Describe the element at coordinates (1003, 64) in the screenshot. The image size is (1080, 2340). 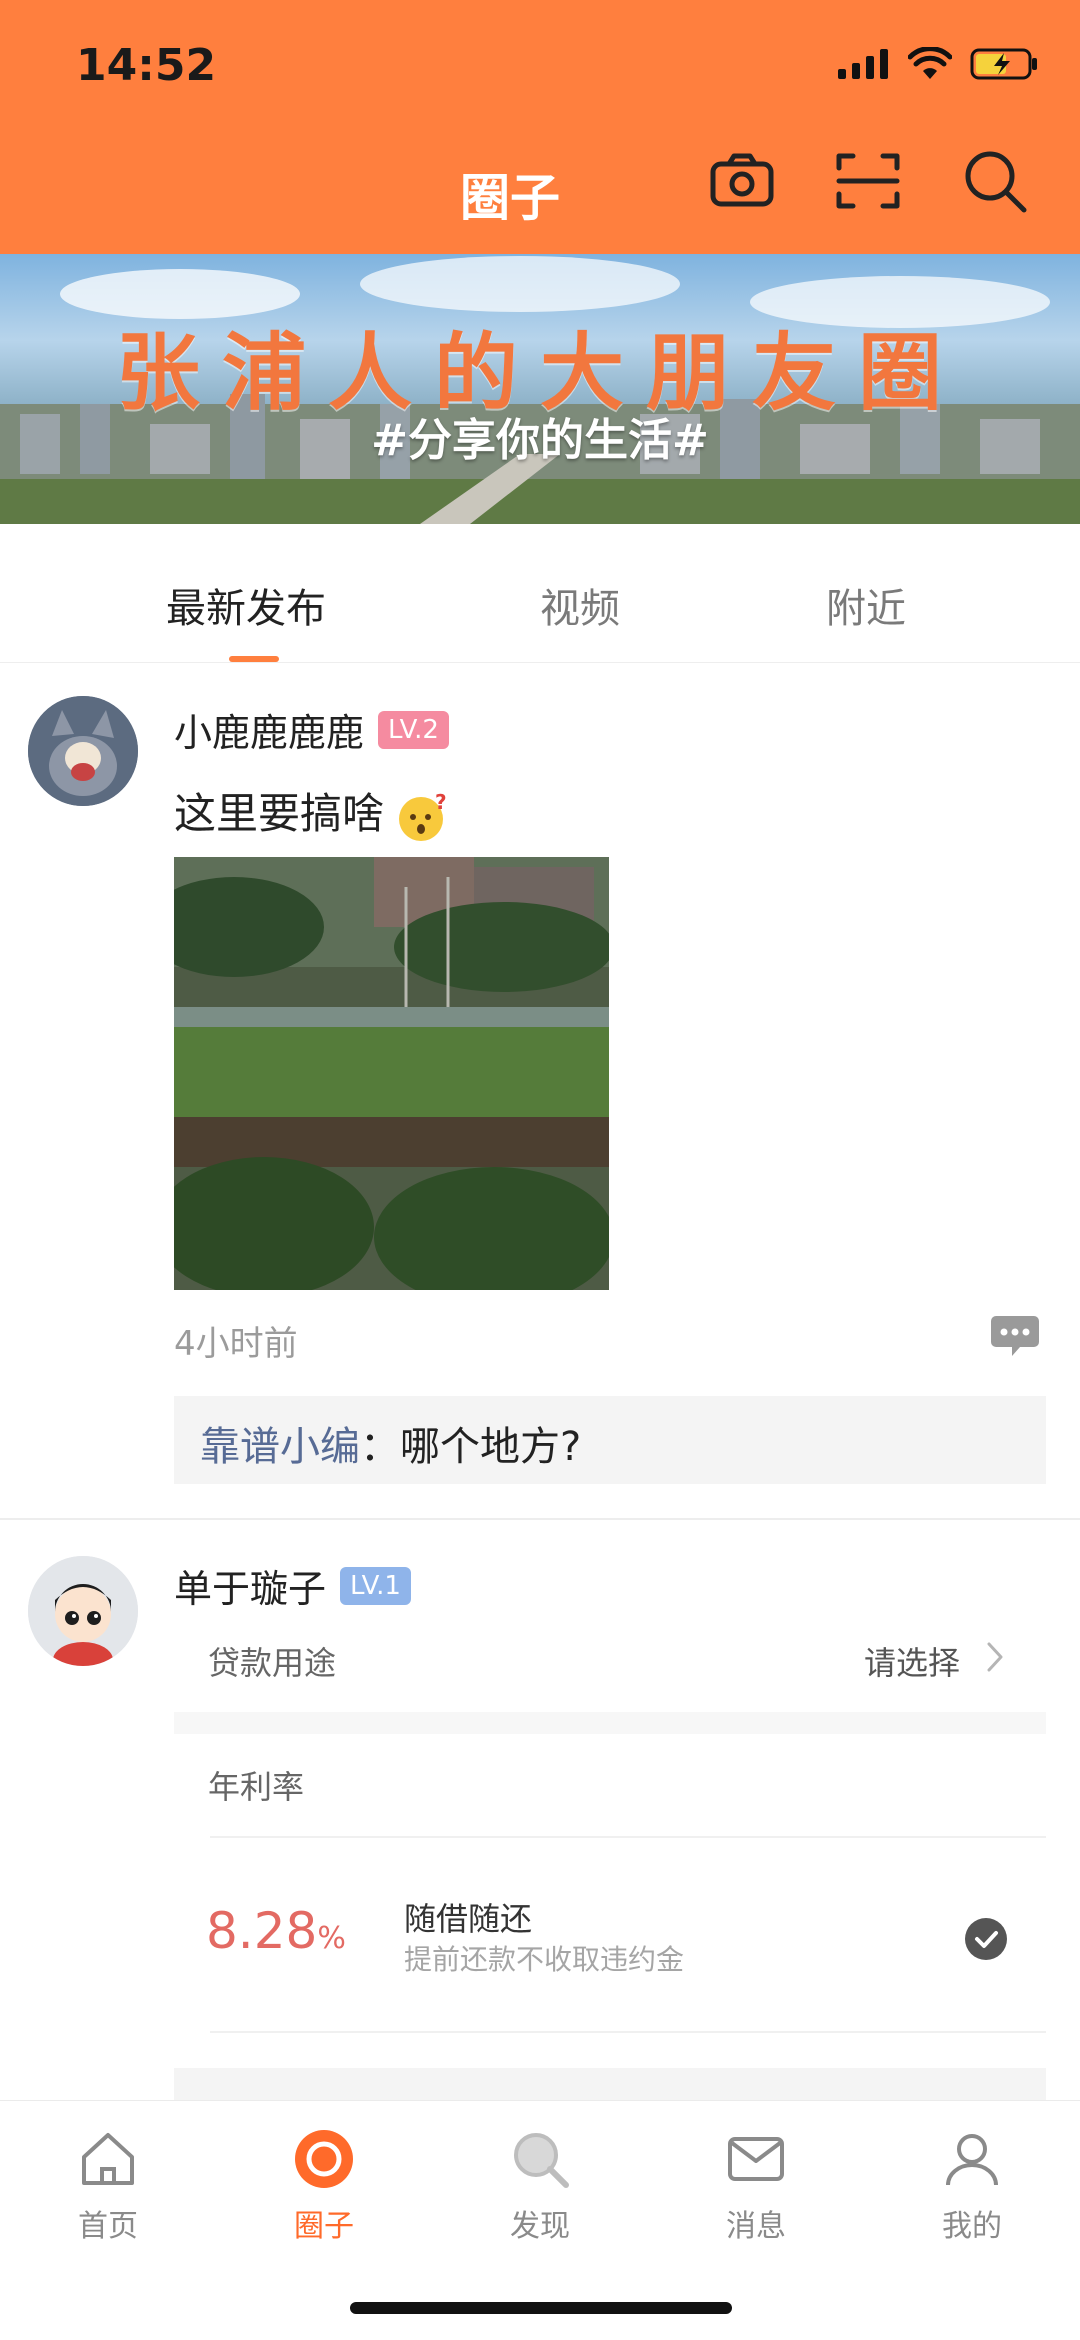
I see `battery-icon` at that location.